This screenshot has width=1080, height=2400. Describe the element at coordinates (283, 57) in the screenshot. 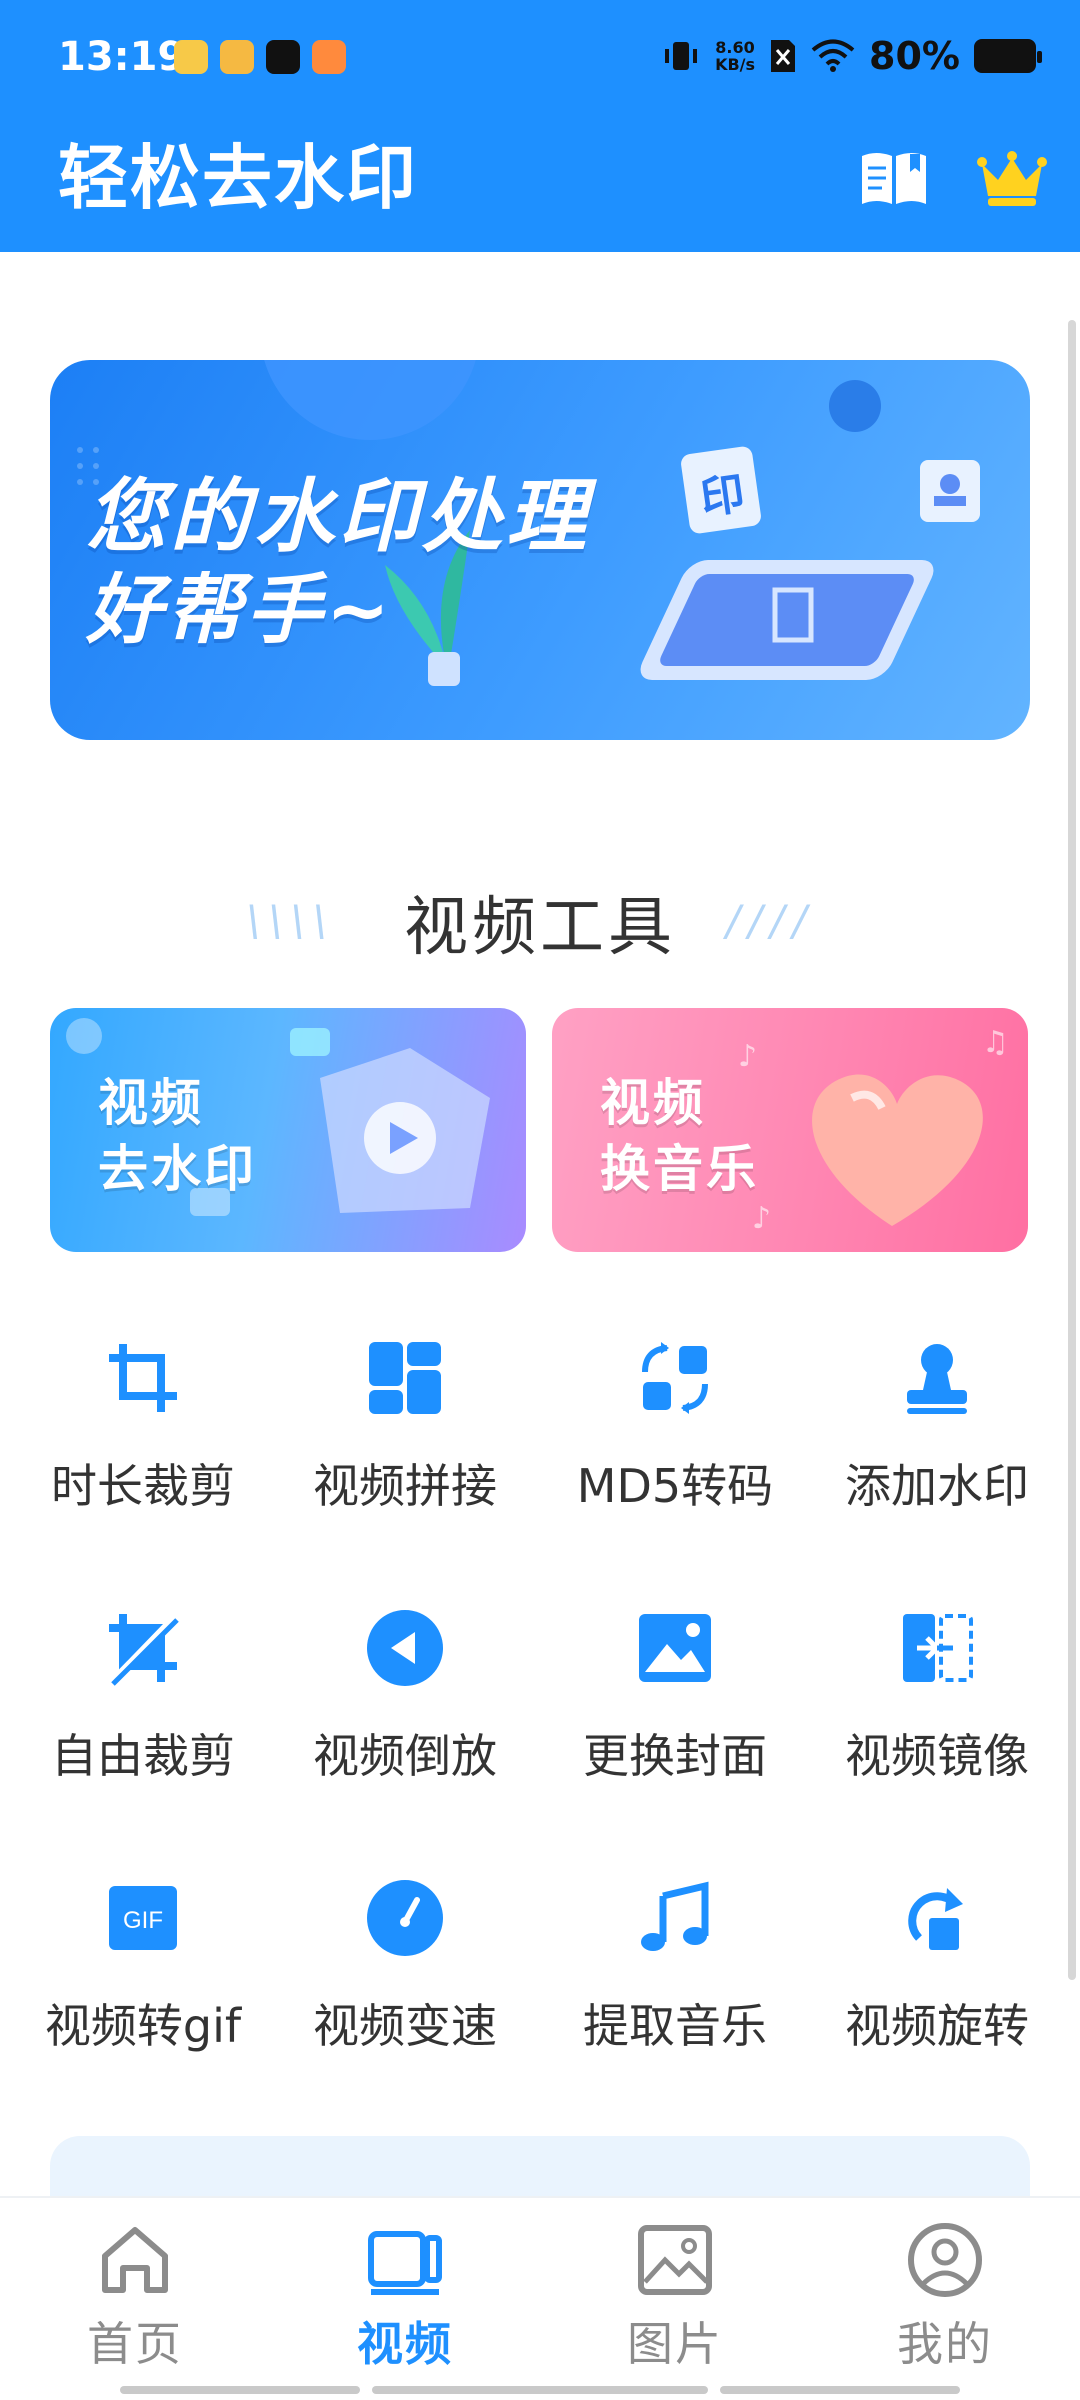

I see `tiktok-icon` at that location.